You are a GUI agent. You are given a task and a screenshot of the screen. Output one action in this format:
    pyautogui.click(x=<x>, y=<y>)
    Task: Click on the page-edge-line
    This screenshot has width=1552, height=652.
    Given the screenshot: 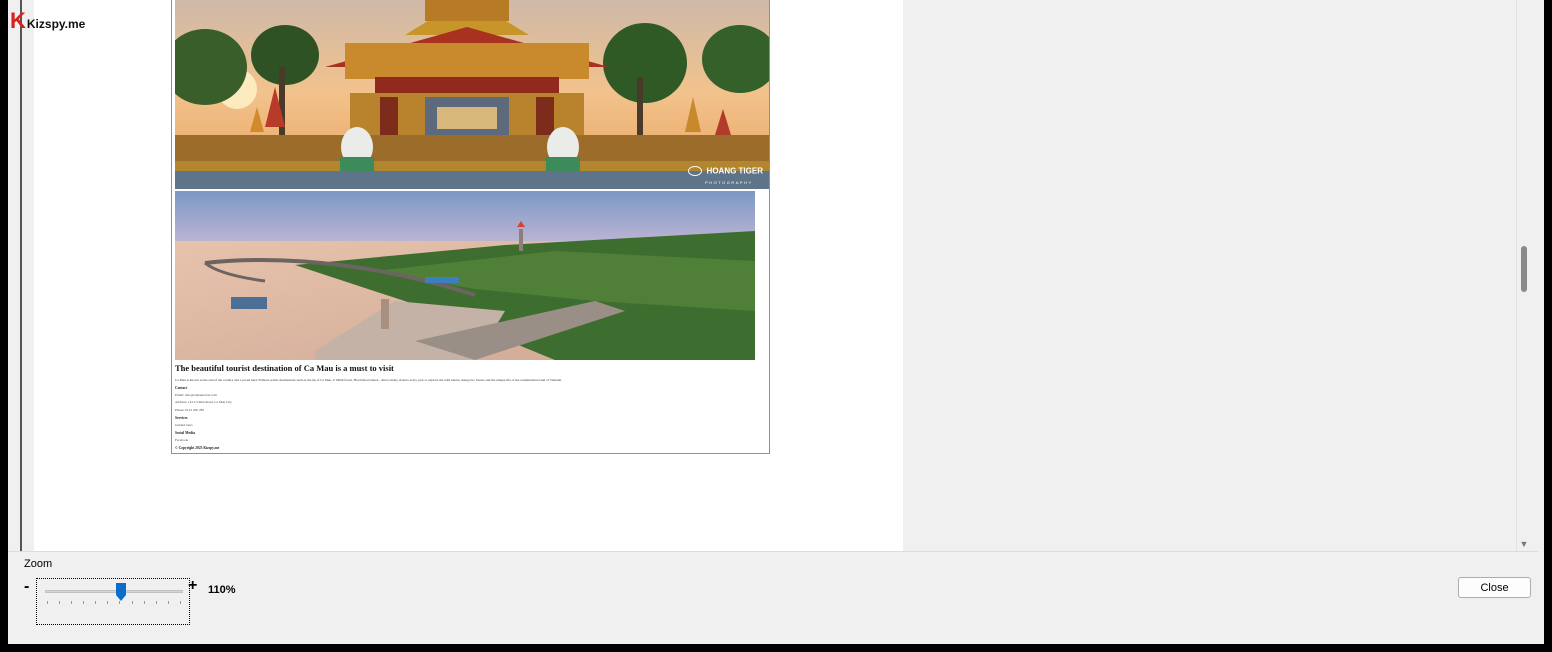 What is the action you would take?
    pyautogui.click(x=21, y=275)
    